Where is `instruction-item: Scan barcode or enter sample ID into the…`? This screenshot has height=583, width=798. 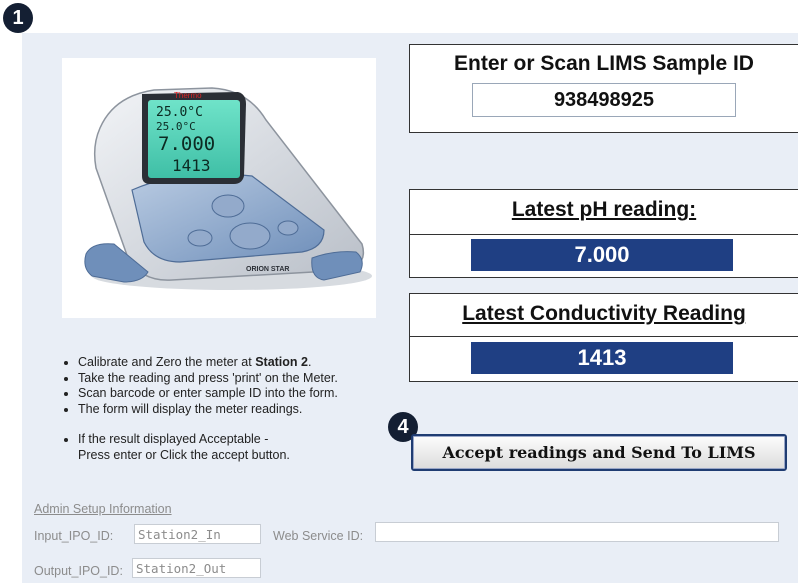 instruction-item: Scan barcode or enter sample ID into the… is located at coordinates (208, 394).